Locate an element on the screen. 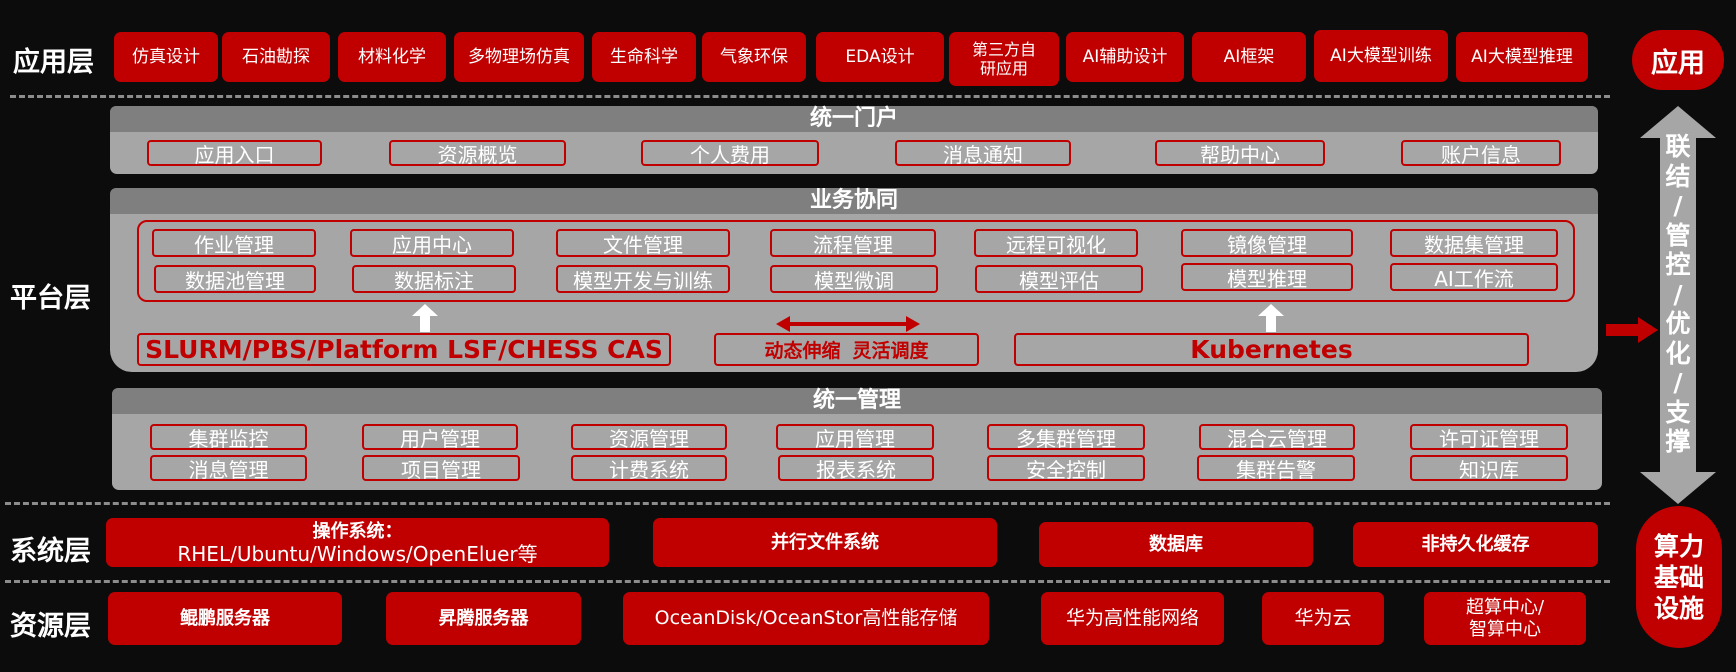  system-item-cache: 非持久化缓存 is located at coordinates (1475, 544).